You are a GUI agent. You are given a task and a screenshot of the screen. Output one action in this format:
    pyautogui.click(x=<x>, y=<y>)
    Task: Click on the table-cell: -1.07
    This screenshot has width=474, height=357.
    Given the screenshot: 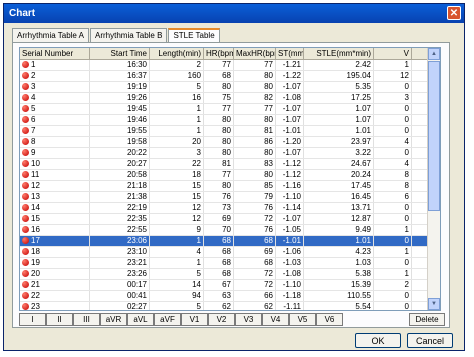 What is the action you would take?
    pyautogui.click(x=290, y=153)
    